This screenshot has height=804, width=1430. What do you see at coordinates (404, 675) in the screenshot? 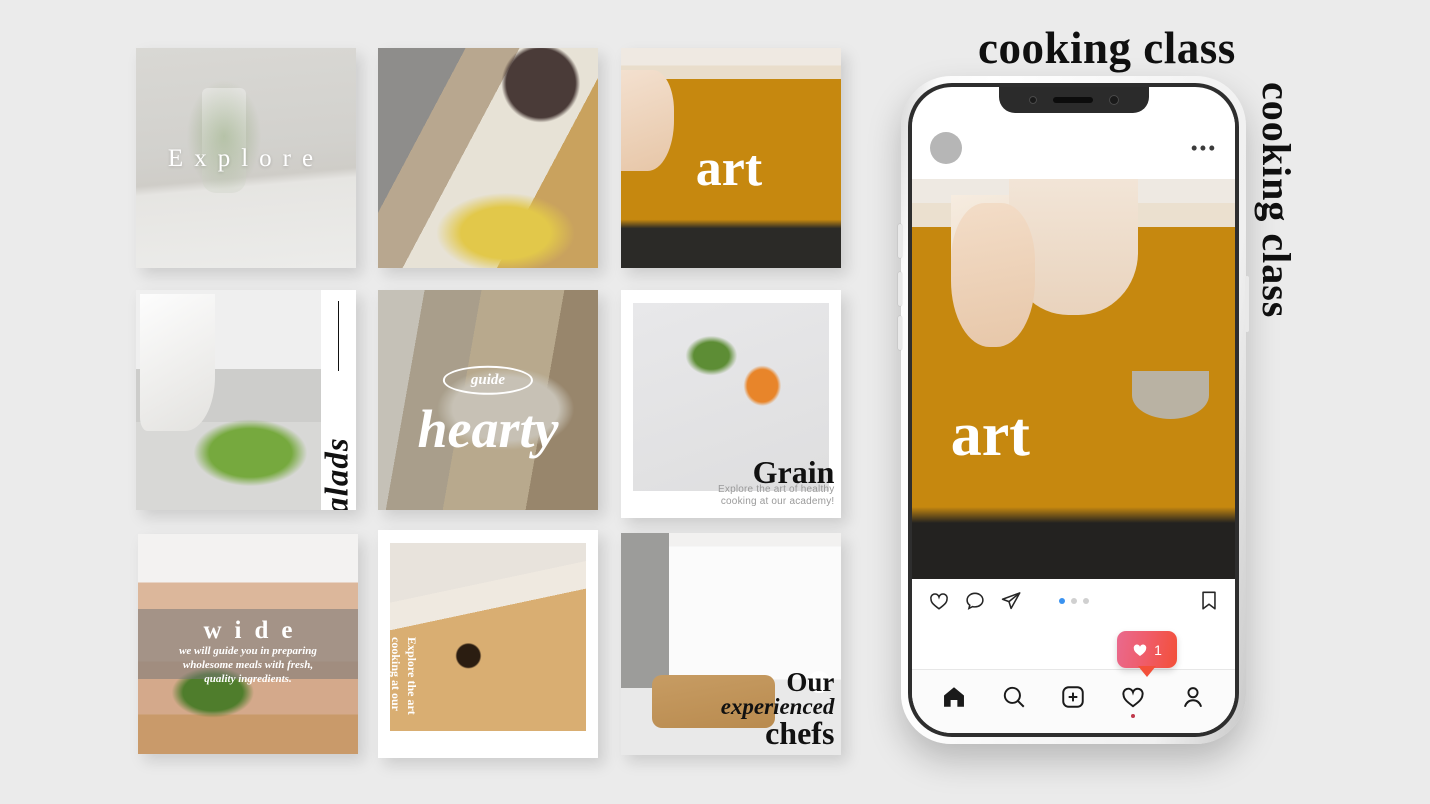
I see `tile-vertical-text-coffee: Explore the art cooking at our` at bounding box center [404, 675].